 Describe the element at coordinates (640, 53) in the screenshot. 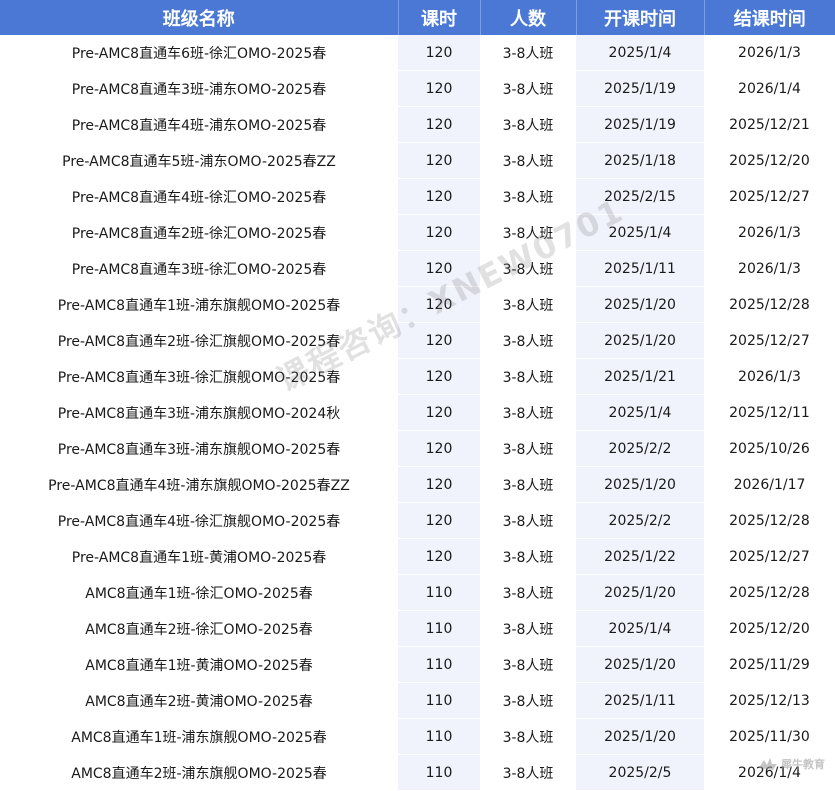

I see `cell-start-date: 2025/1/4` at that location.